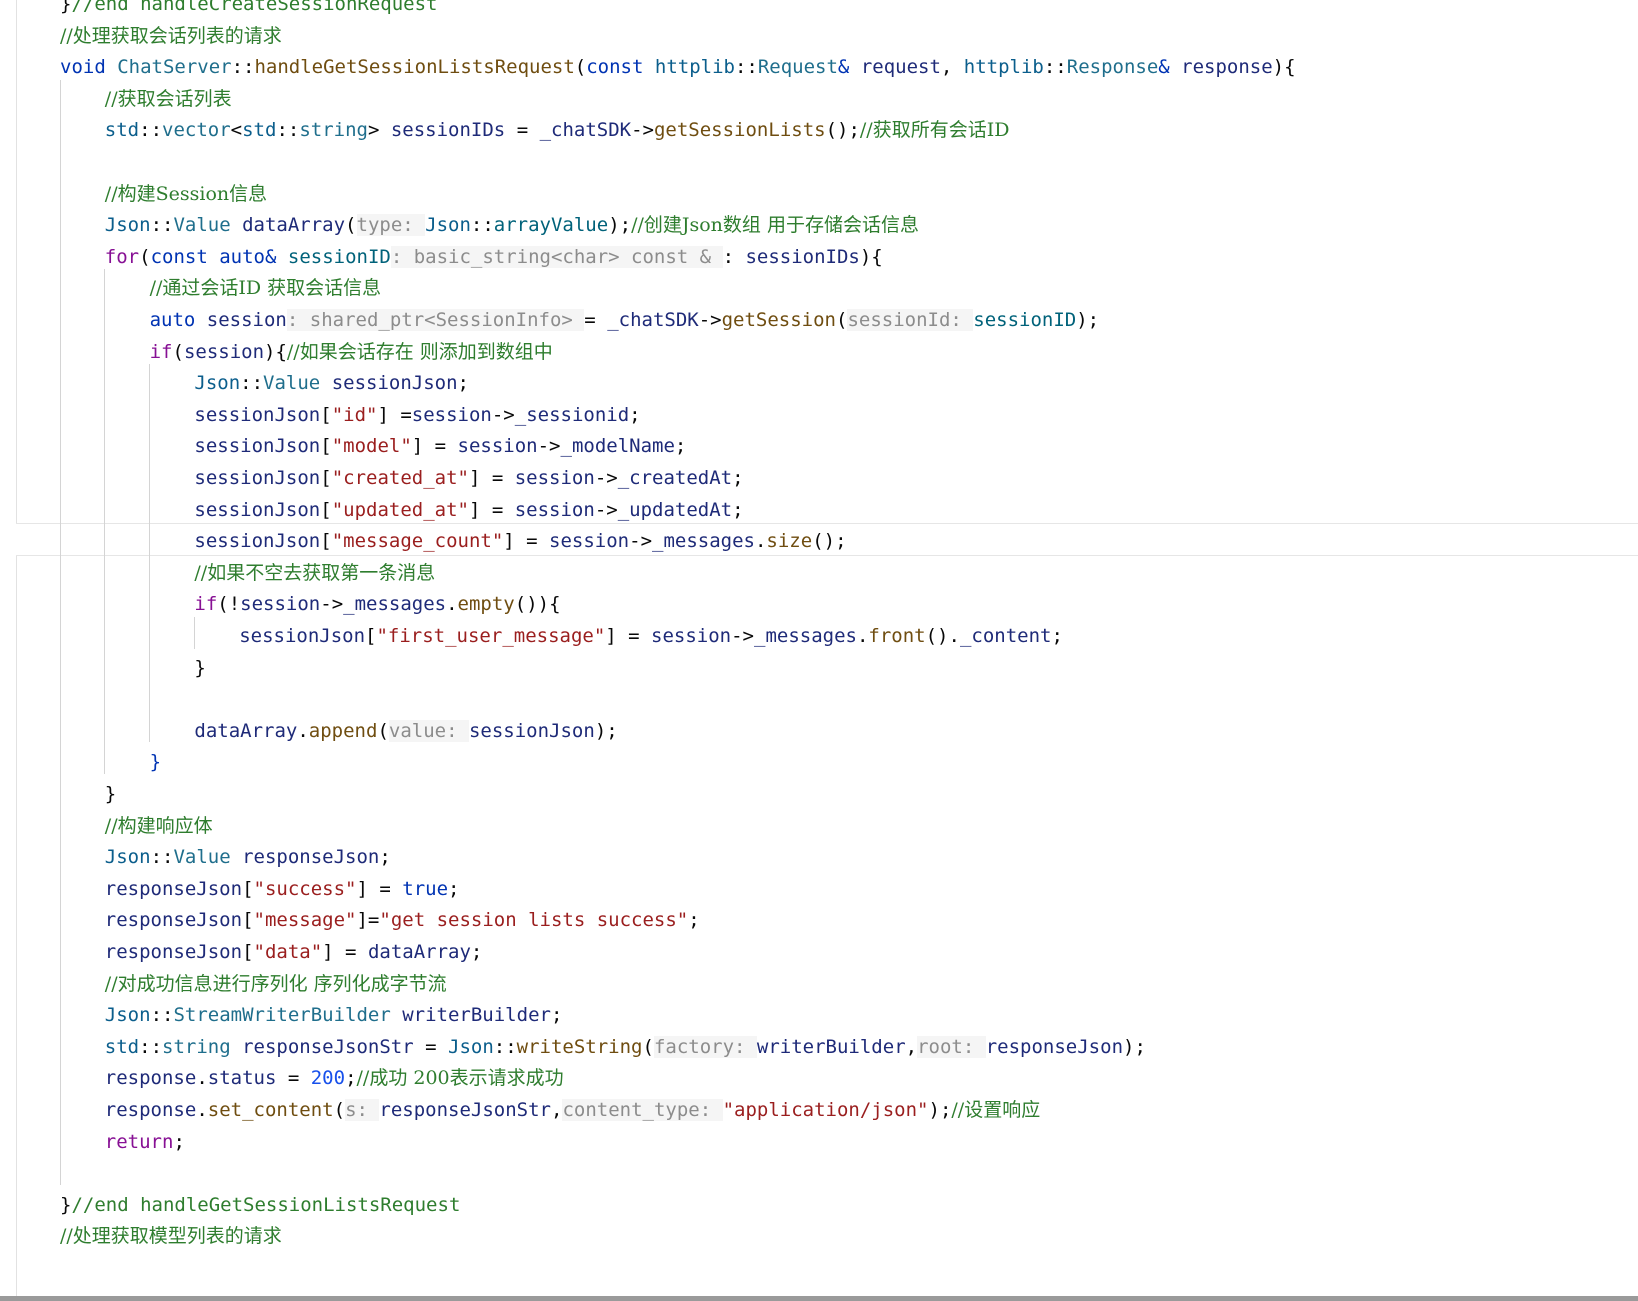  I want to click on code-line: //获取会话列表, so click(168, 99).